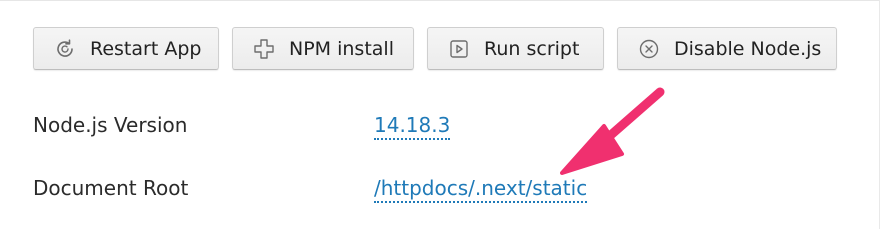  I want to click on run-script-button: Run script, so click(515, 48).